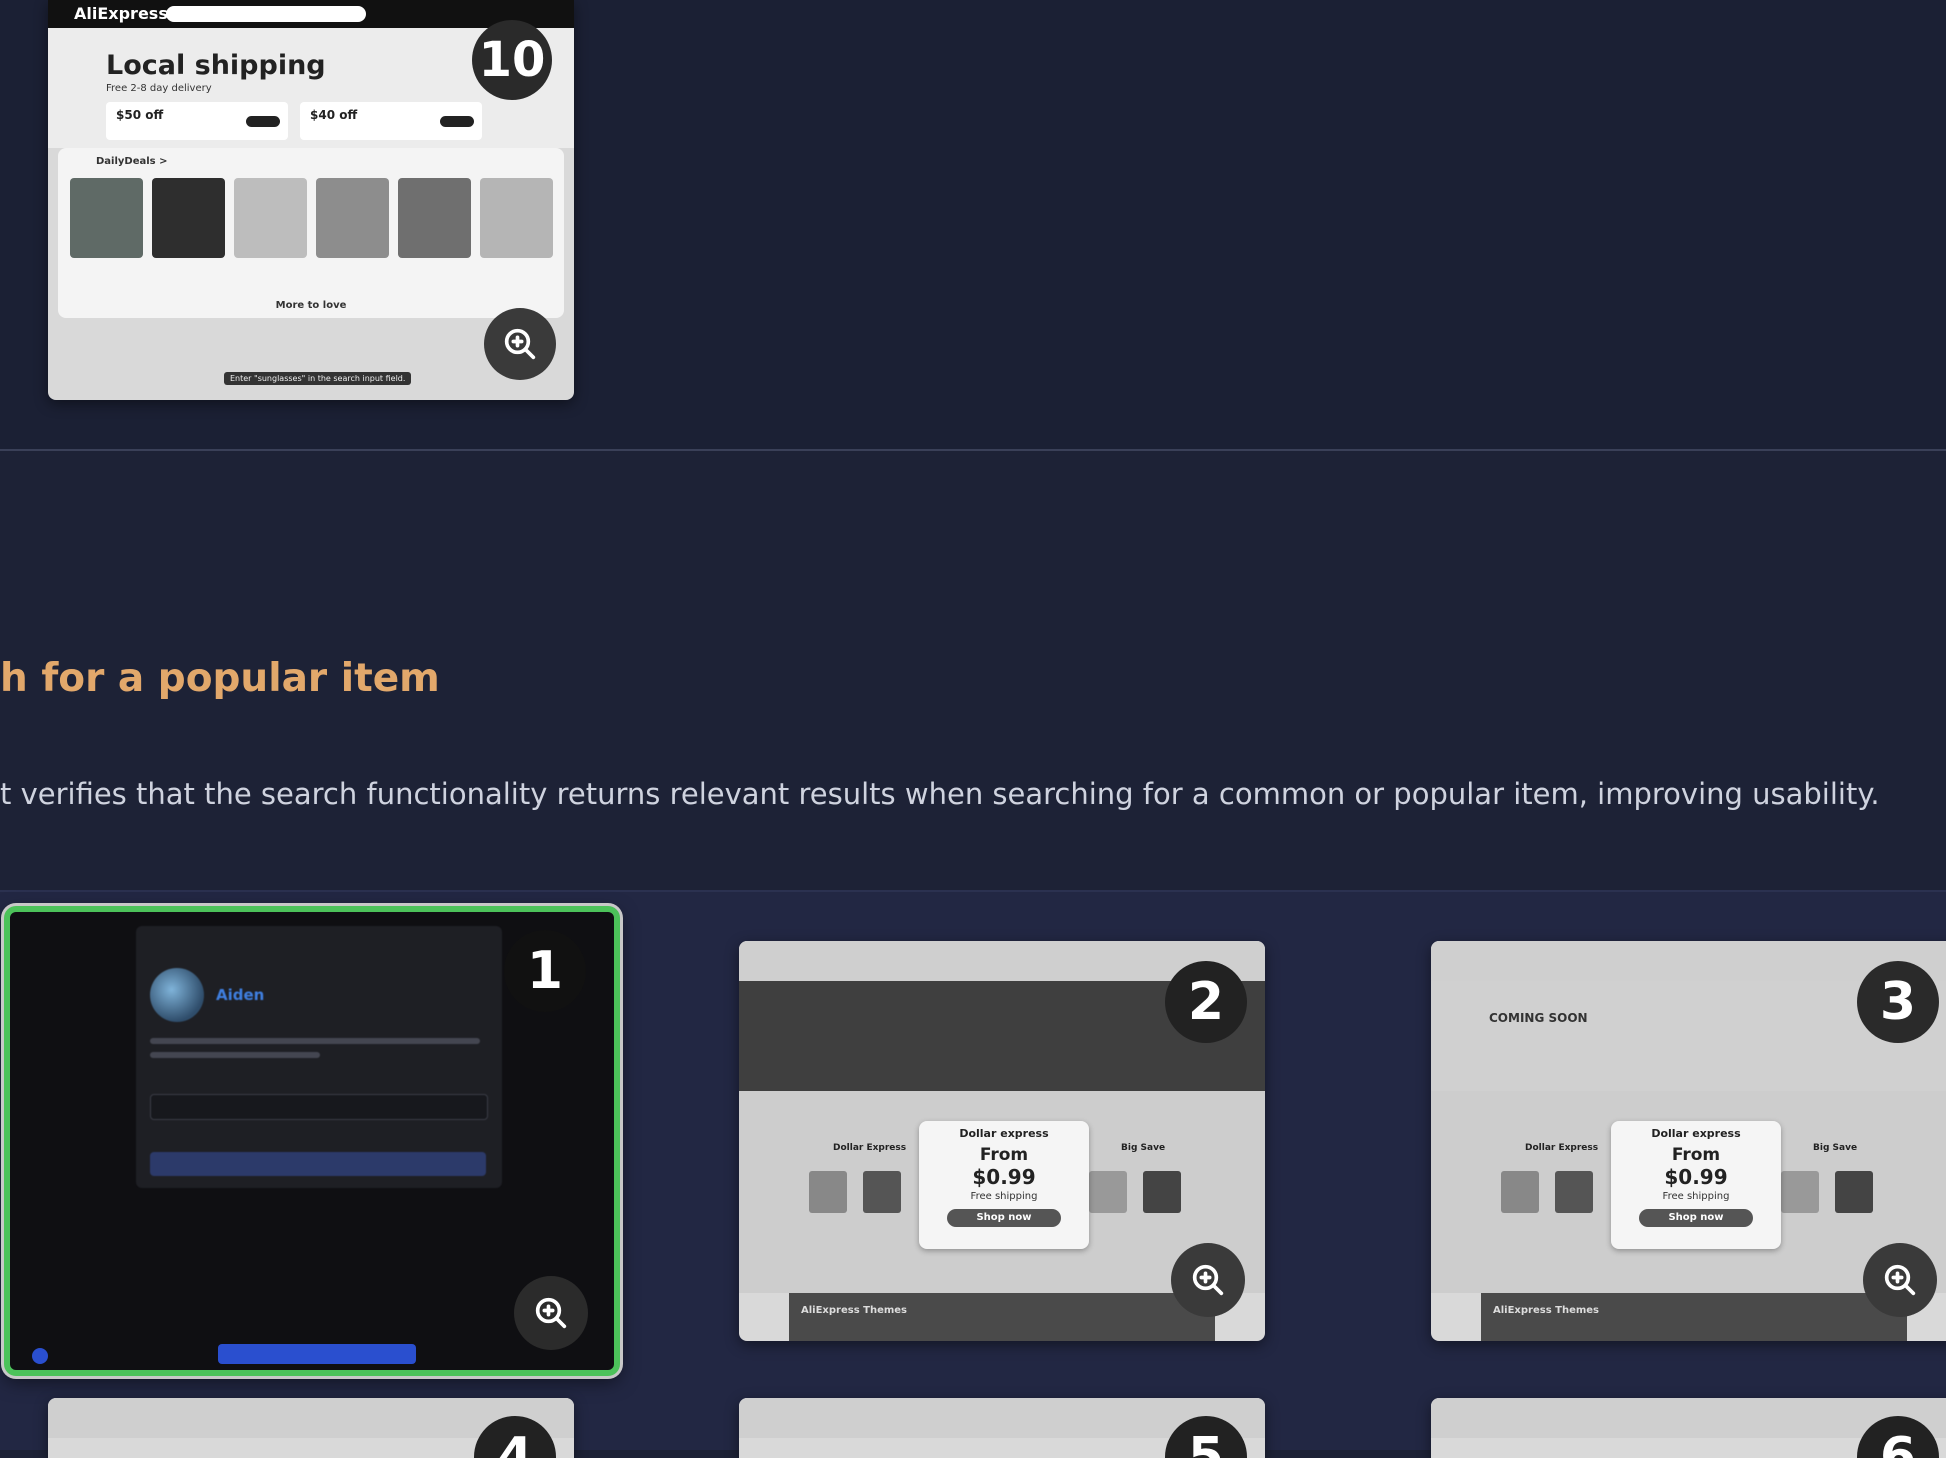 The image size is (1946, 1458). I want to click on url-field, so click(319, 1107).